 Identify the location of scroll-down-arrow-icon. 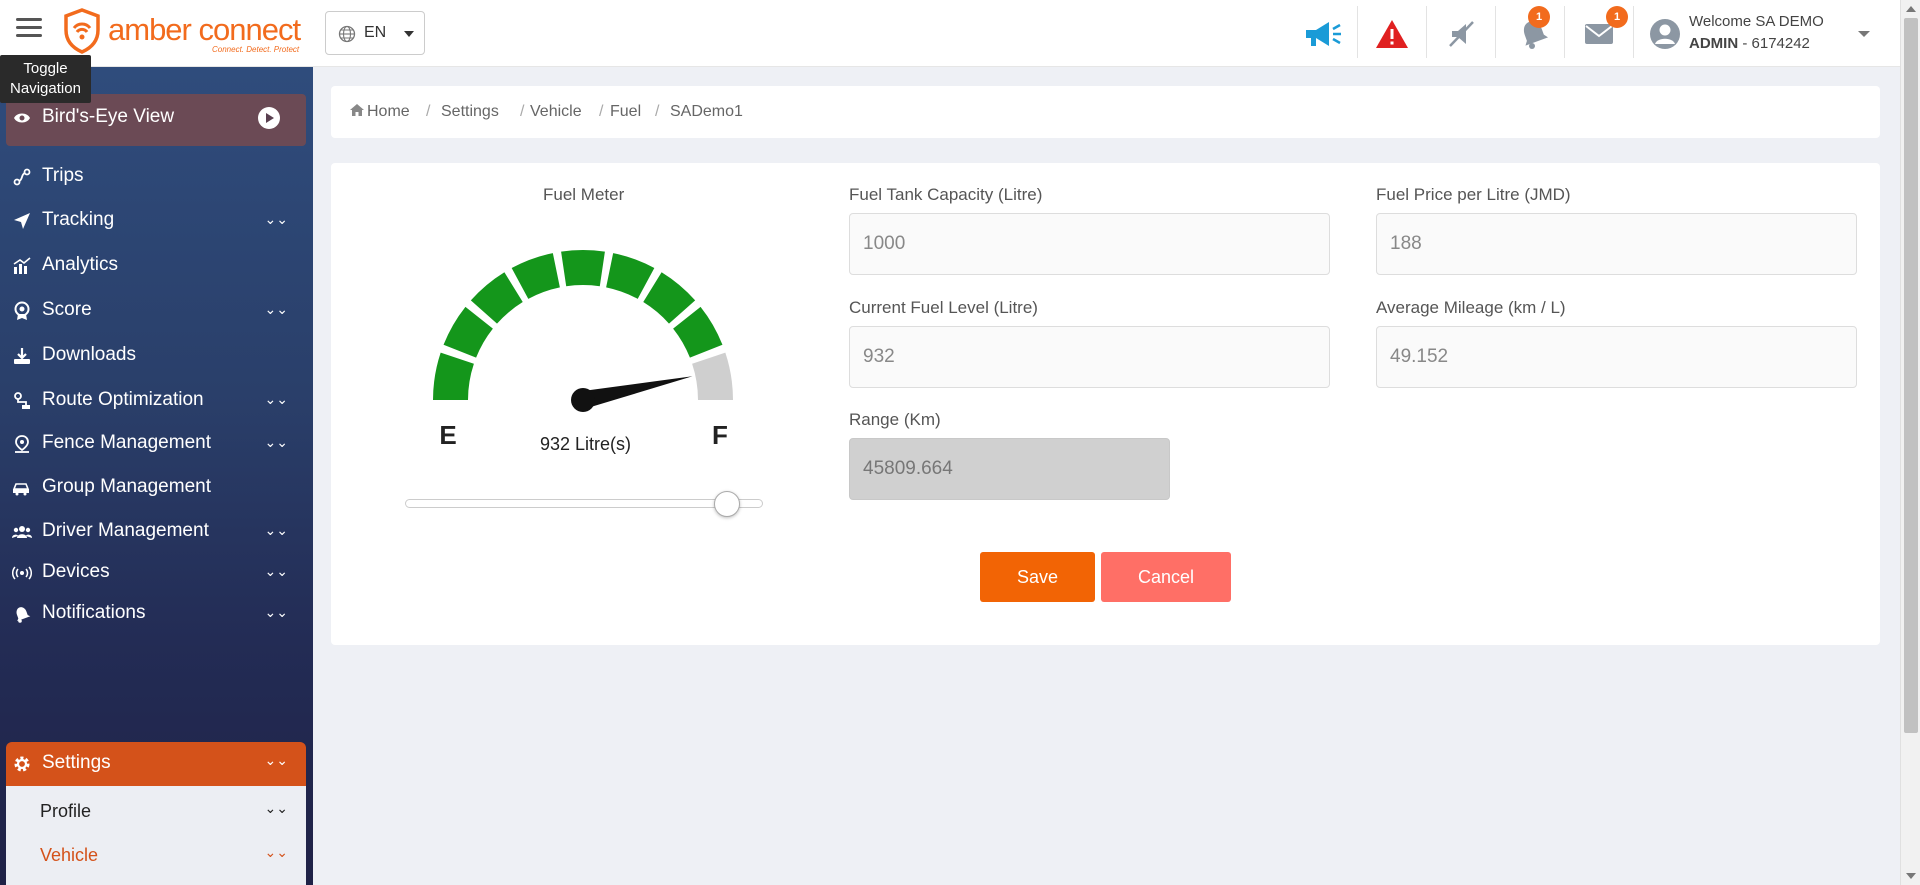
(1911, 876).